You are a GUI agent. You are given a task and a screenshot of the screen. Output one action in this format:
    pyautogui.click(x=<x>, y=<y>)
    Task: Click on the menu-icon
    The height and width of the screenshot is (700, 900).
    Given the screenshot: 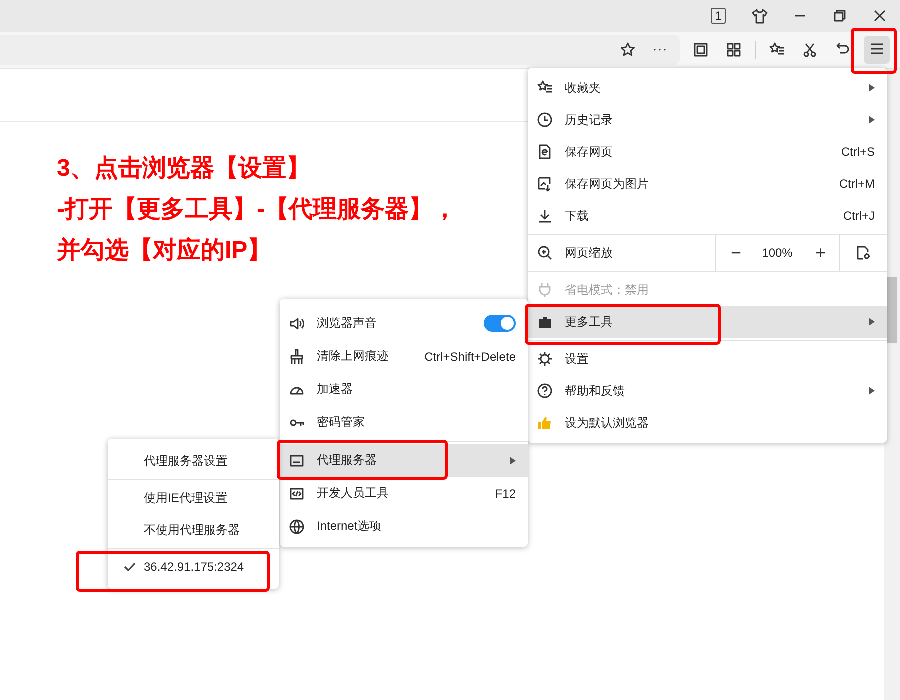 What is the action you would take?
    pyautogui.click(x=877, y=49)
    